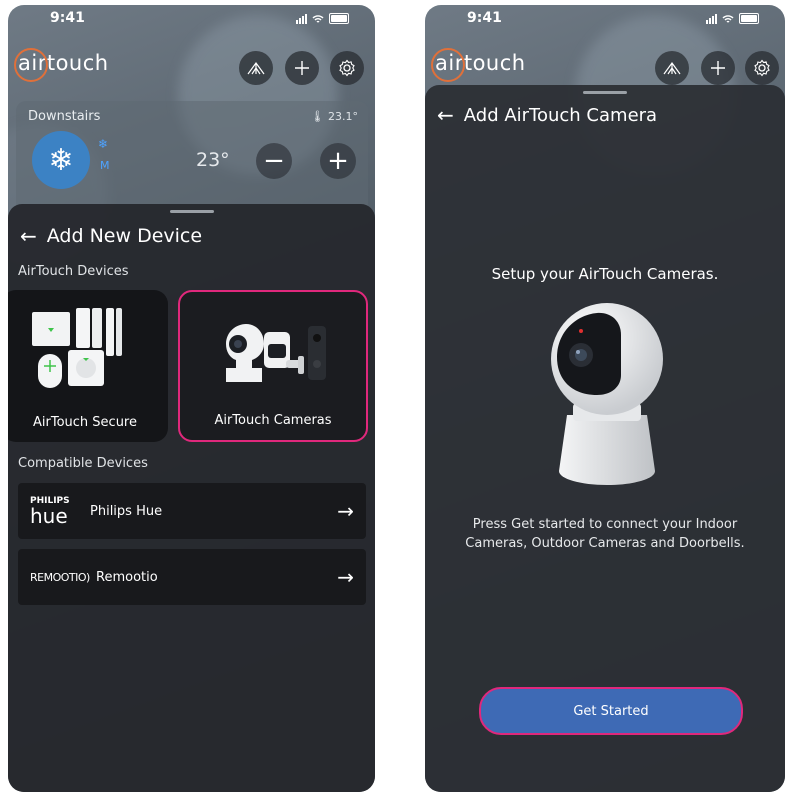  I want to click on mode-button: ❄, so click(61, 160).